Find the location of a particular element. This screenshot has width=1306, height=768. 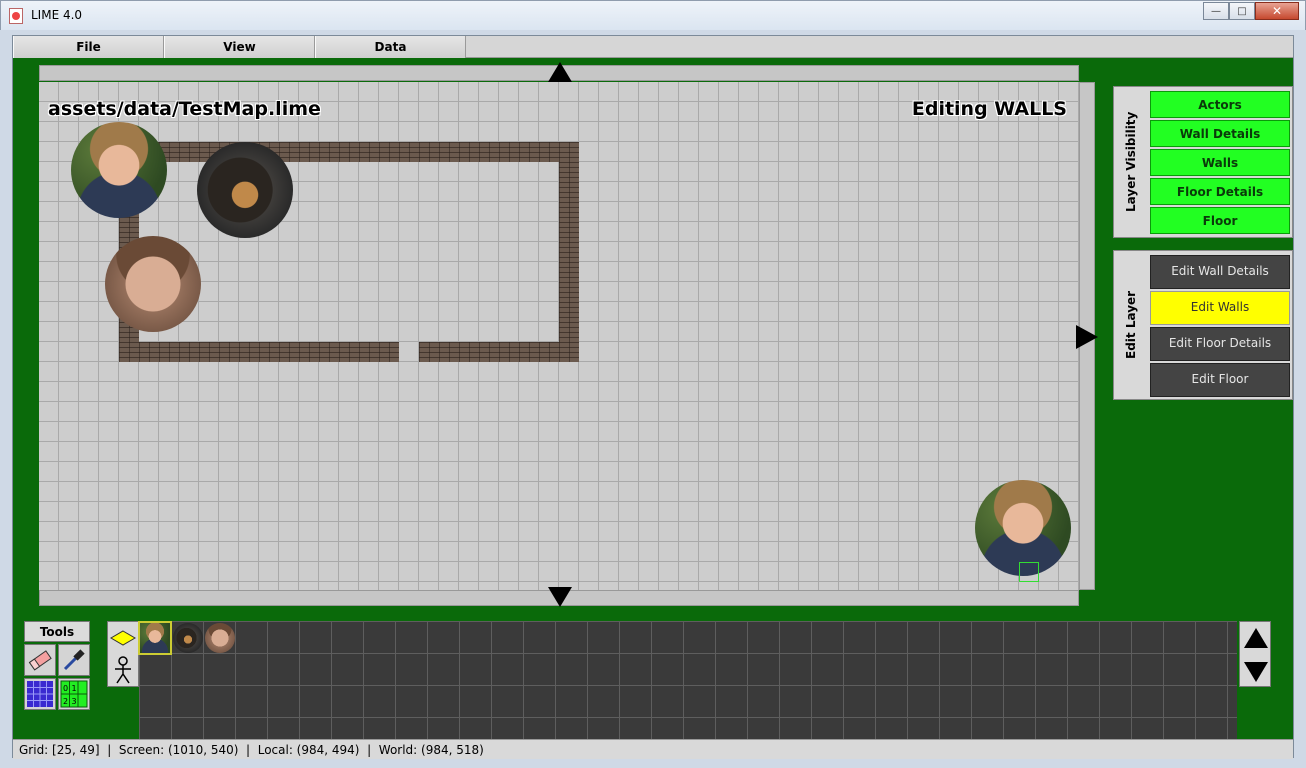

layer-visibility-title: Layer Visibility is located at coordinates (1131, 162).